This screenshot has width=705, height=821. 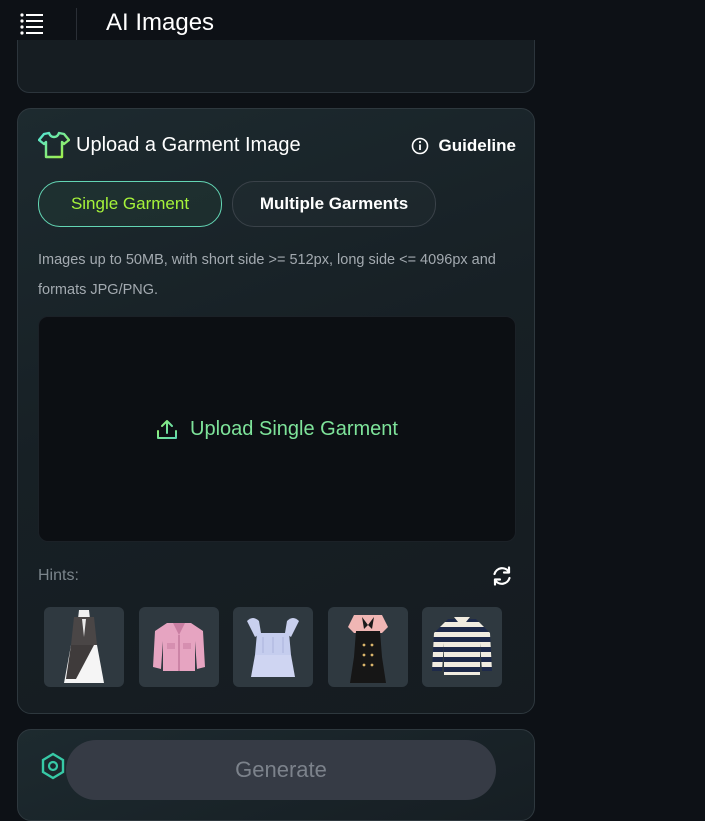 What do you see at coordinates (281, 770) in the screenshot?
I see `generate-button: Generate` at bounding box center [281, 770].